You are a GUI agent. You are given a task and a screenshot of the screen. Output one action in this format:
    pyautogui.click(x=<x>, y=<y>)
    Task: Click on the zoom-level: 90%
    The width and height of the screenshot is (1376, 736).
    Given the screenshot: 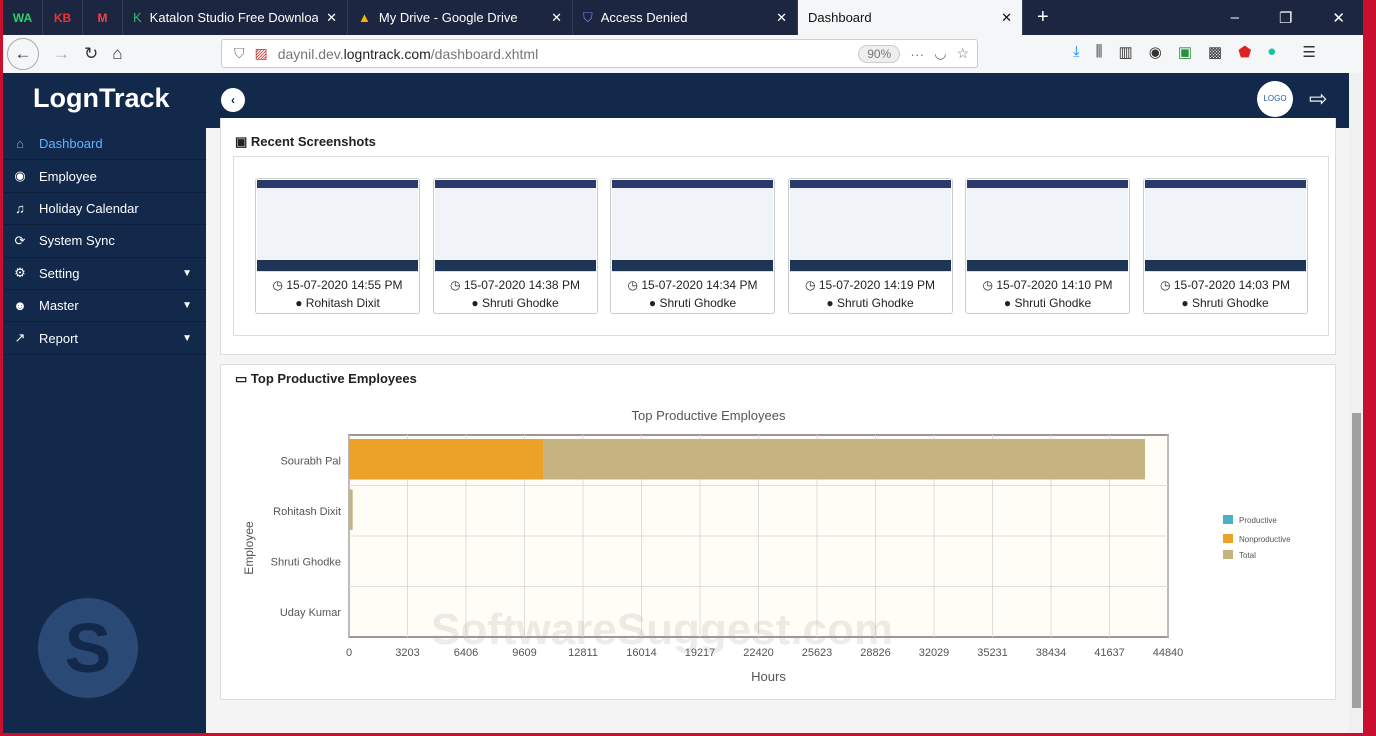 What is the action you would take?
    pyautogui.click(x=879, y=53)
    